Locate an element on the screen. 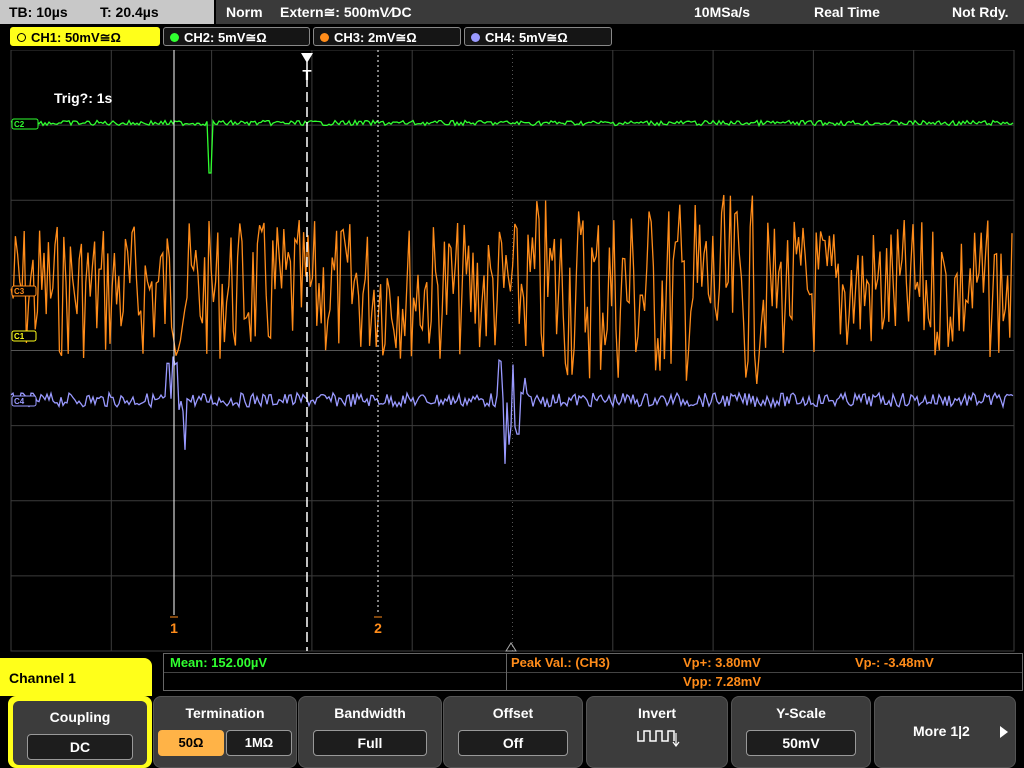 This screenshot has height=768, width=1024. svg-text: C1 is located at coordinates (19, 336).